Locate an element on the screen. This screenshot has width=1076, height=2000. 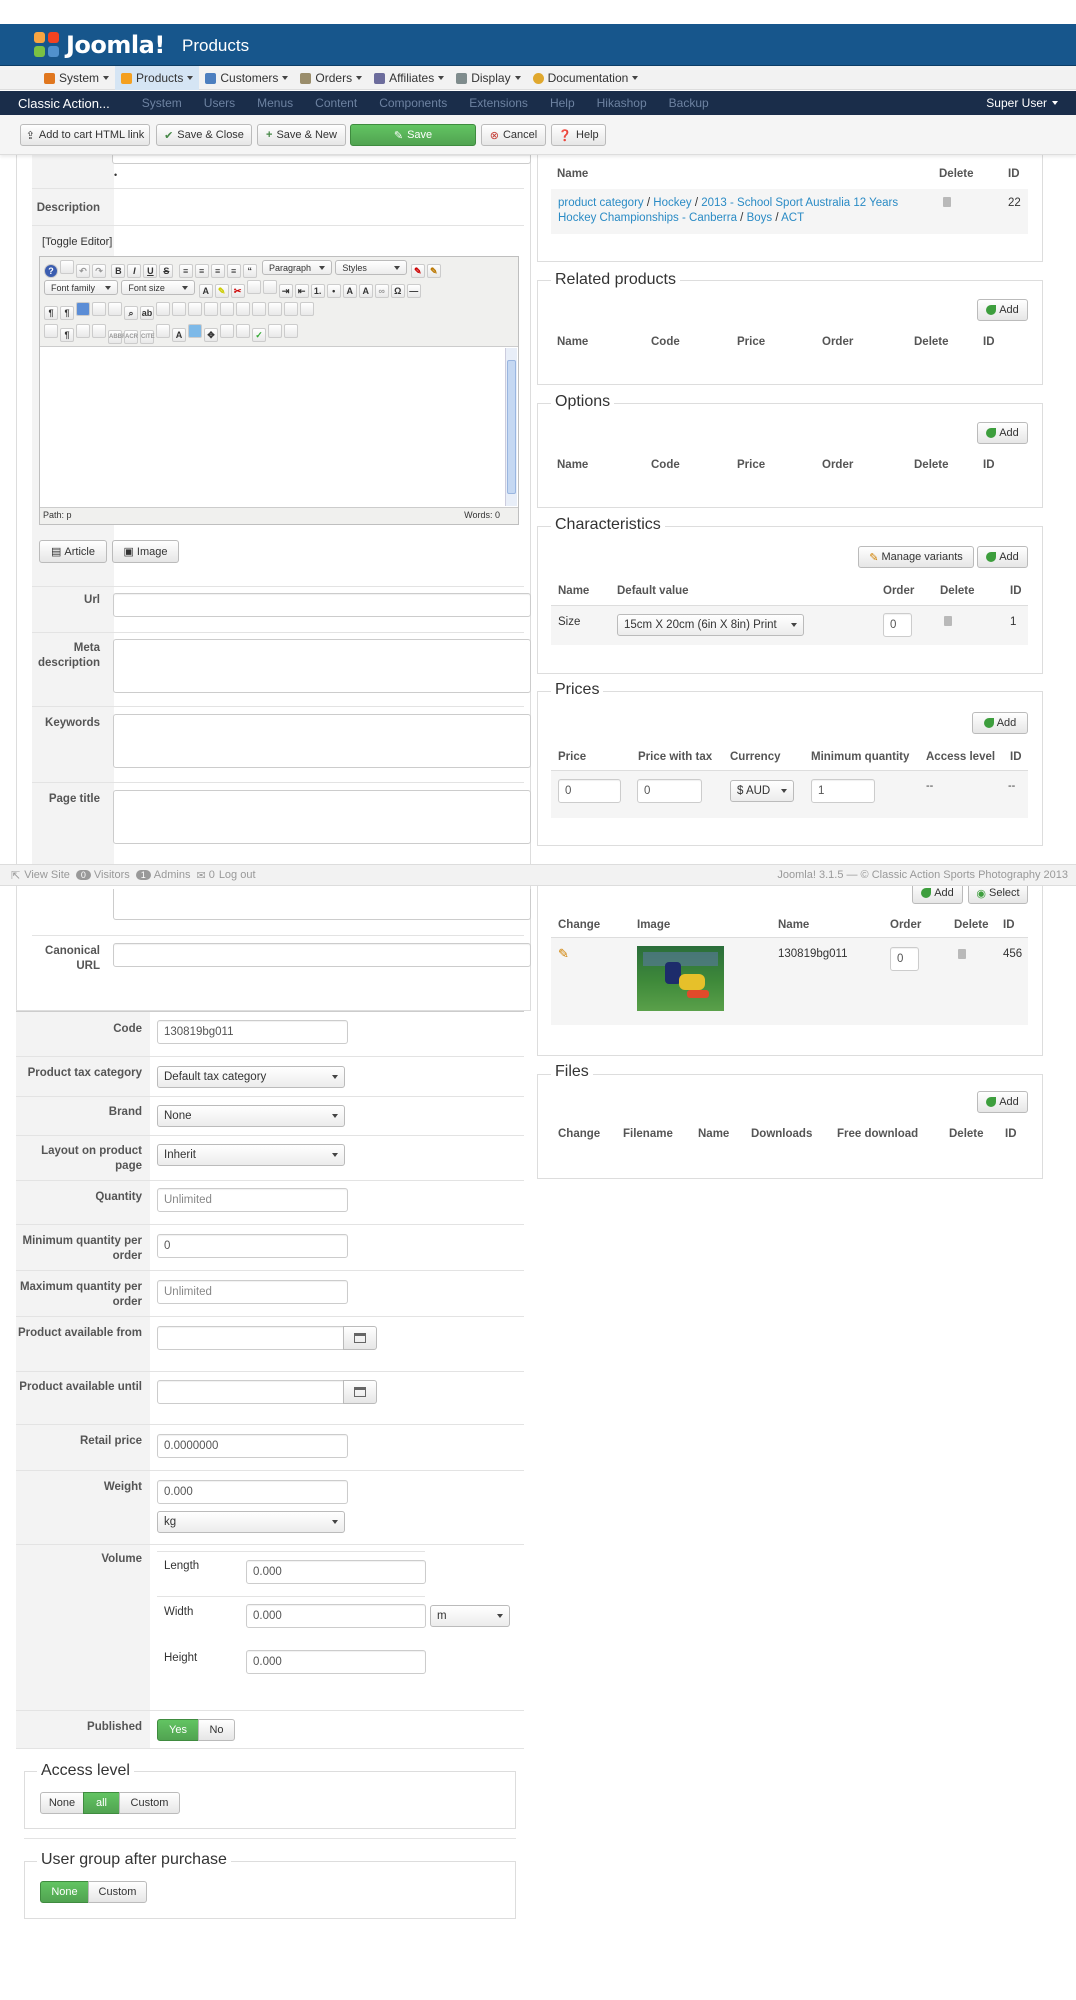
prices-add-button: Add is located at coordinates (1000, 723).